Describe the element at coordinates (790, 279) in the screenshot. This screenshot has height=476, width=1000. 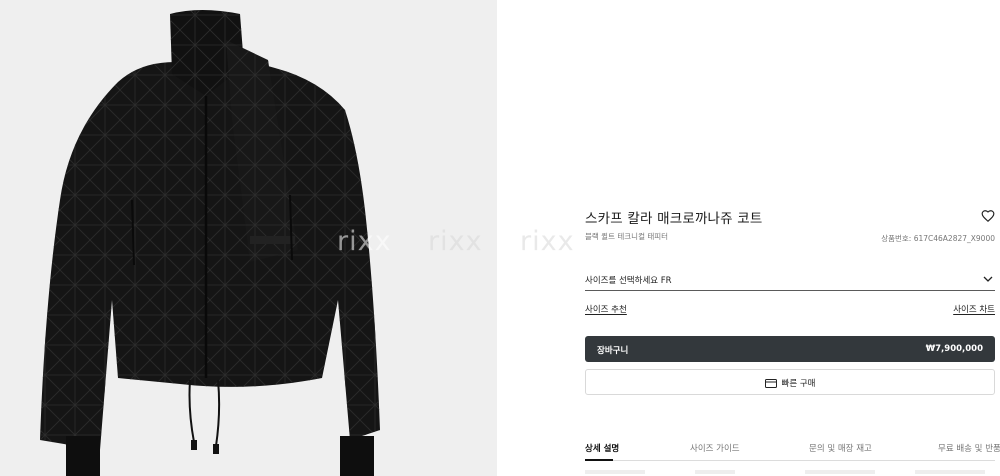
I see `size-select: 사이즈를 선택하세요 FR` at that location.